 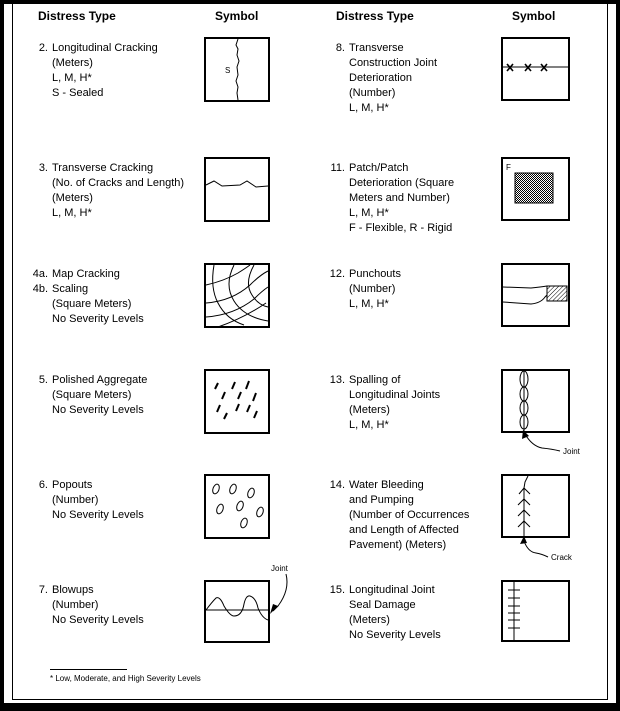 What do you see at coordinates (535, 295) in the screenshot?
I see `punchout-symbol` at bounding box center [535, 295].